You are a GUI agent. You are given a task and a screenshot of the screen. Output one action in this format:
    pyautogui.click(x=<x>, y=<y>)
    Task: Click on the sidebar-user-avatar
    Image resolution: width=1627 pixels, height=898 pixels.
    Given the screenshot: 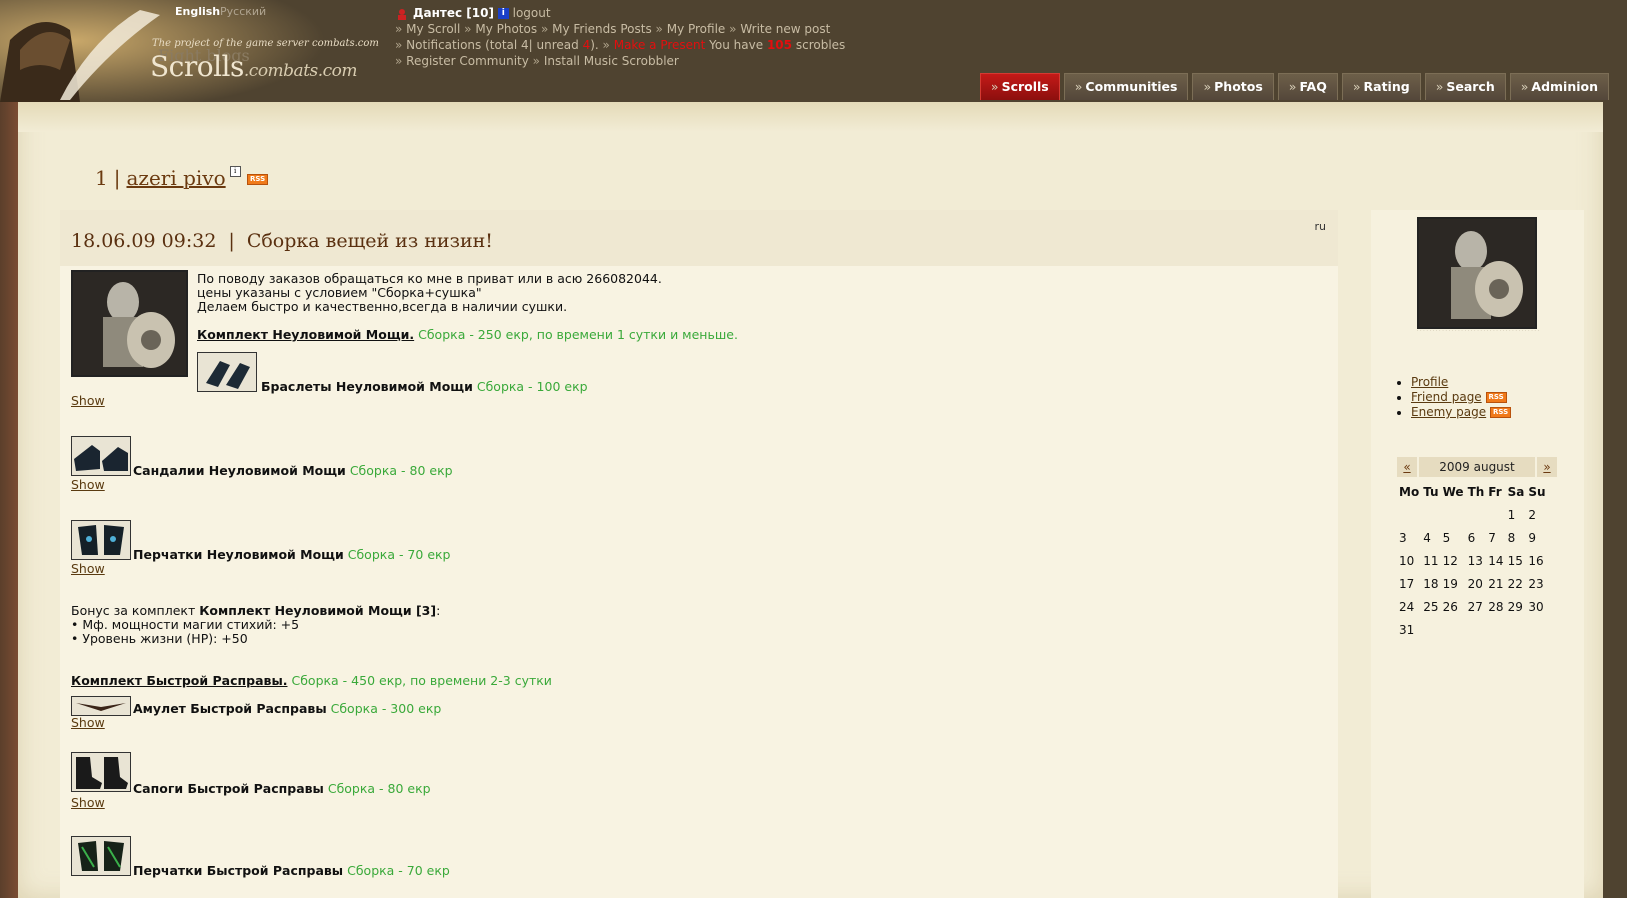 What is the action you would take?
    pyautogui.click(x=1477, y=273)
    